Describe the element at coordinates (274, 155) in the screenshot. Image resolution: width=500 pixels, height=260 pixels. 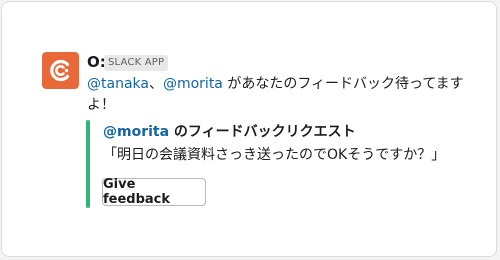
I see `attachment-body: 「明日の会議資料さっき送ったのでOKそうですか？」` at that location.